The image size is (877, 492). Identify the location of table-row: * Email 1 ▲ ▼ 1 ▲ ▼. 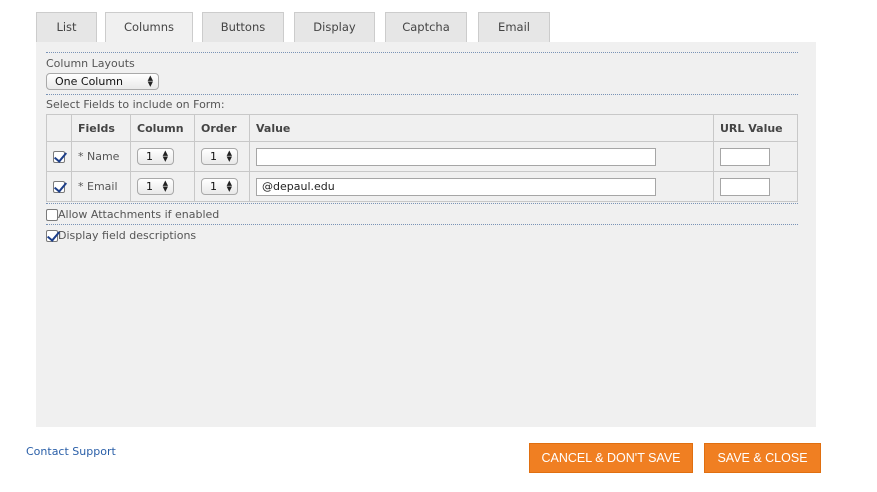
(422, 186).